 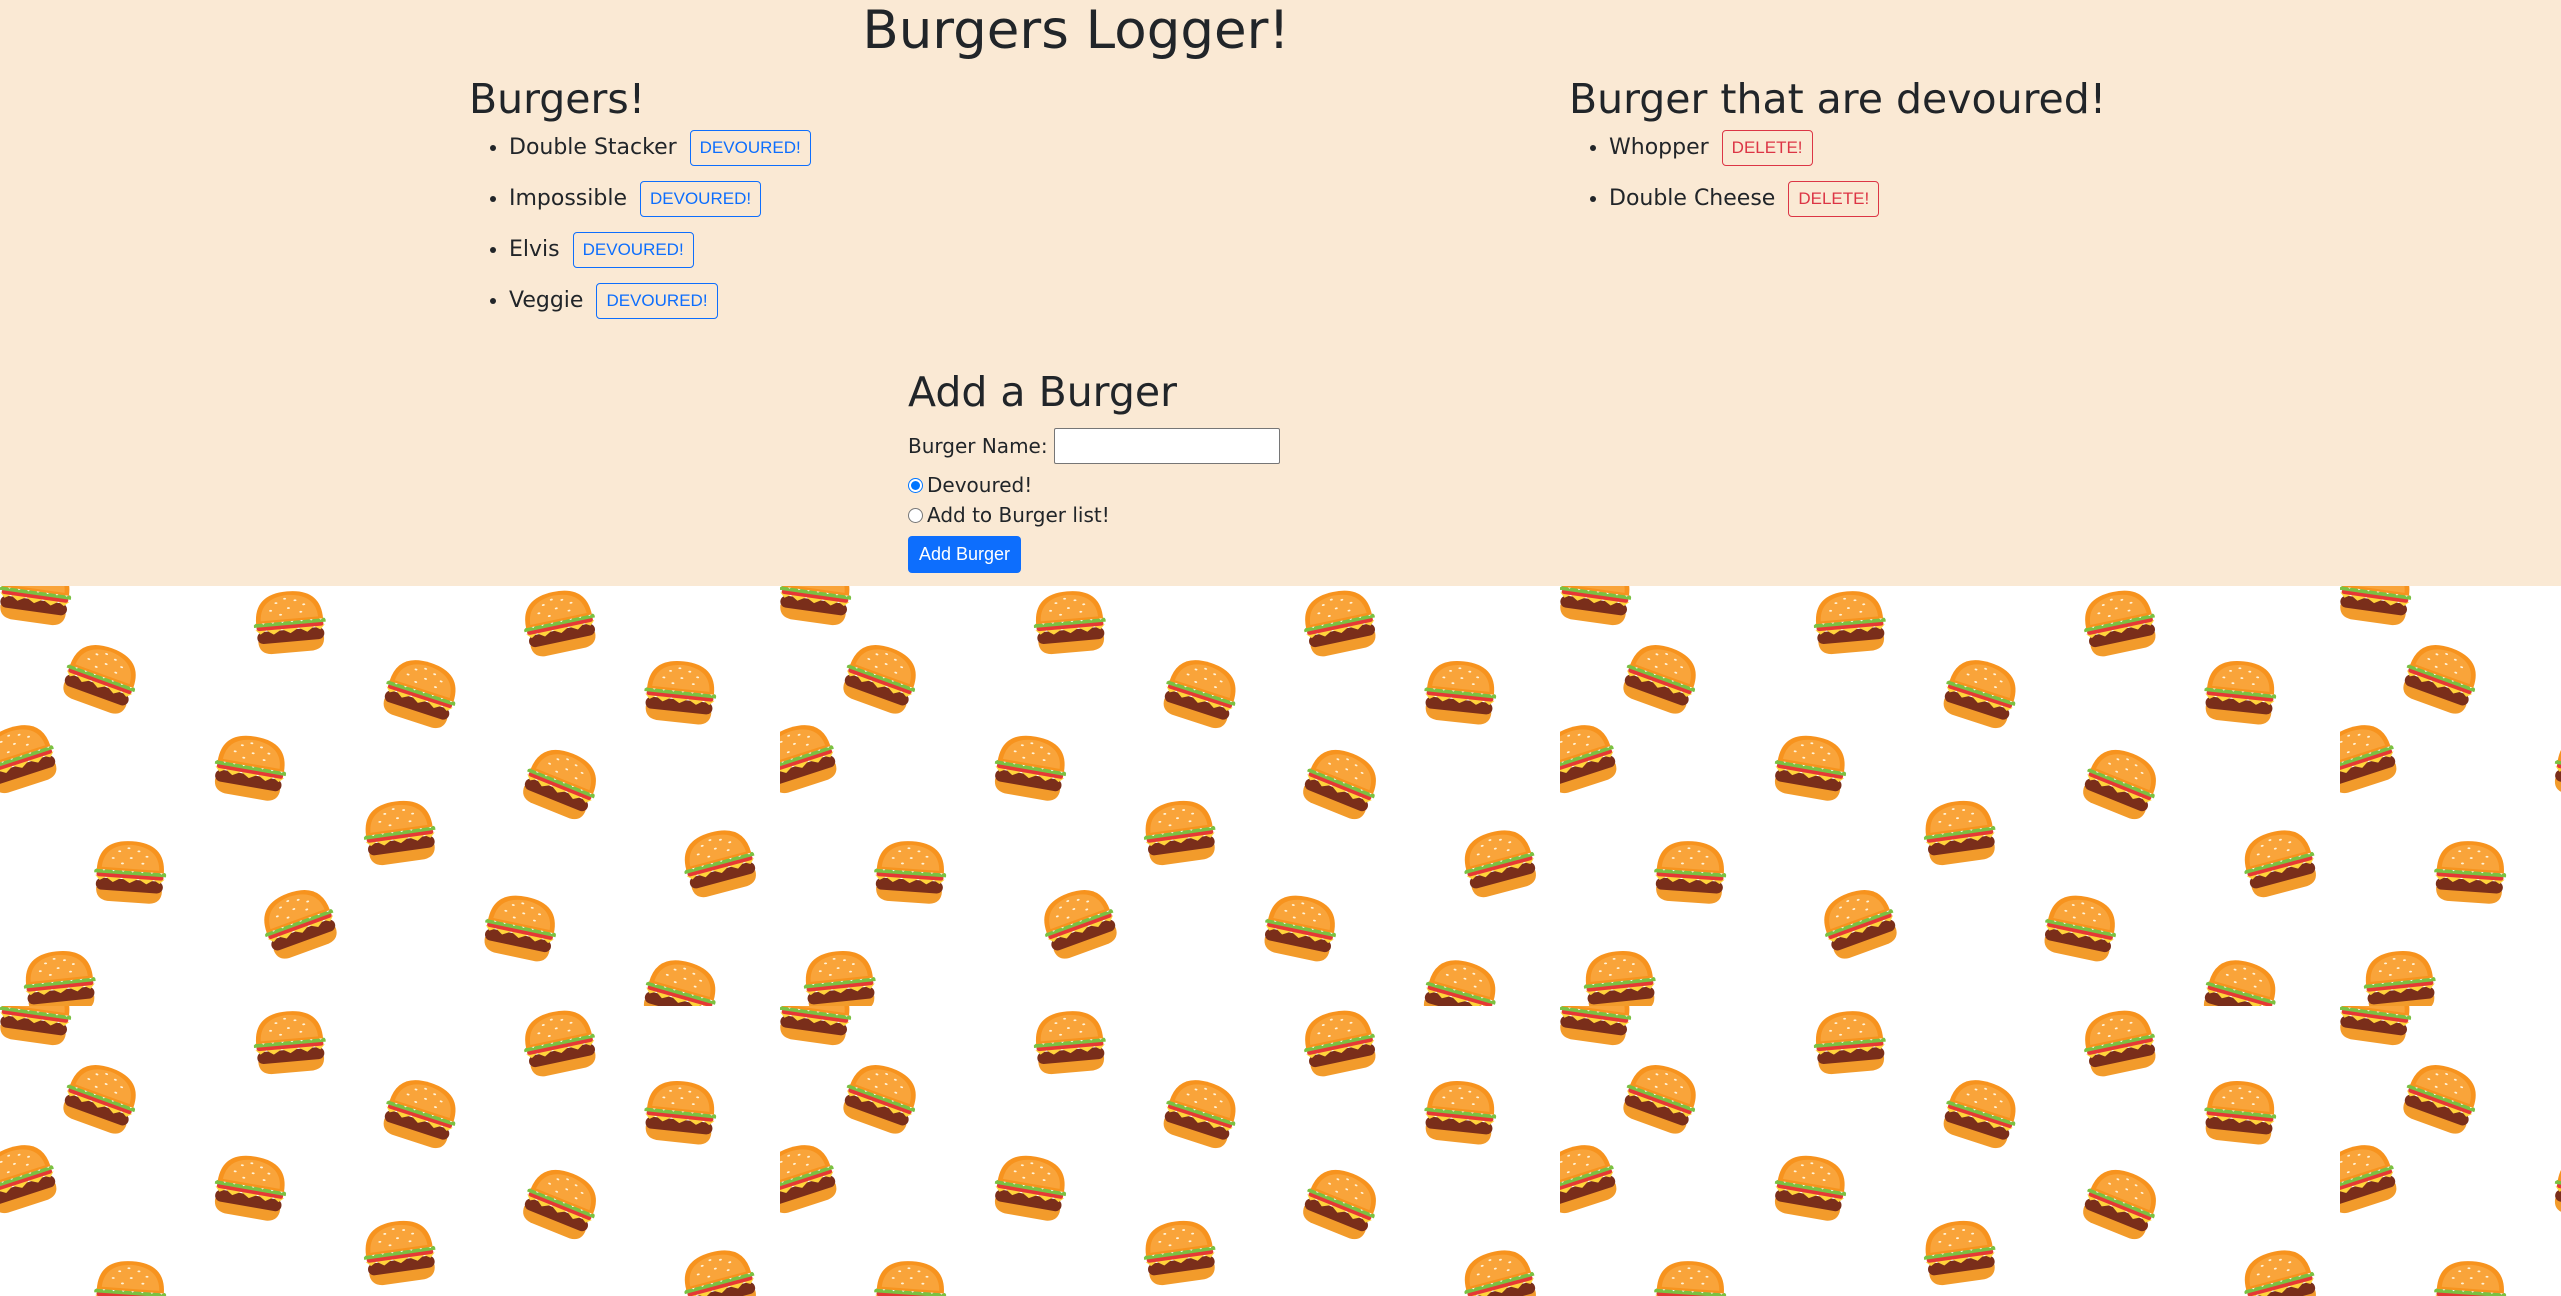 I want to click on form-heading: Add a Burger, so click(x=1042, y=392).